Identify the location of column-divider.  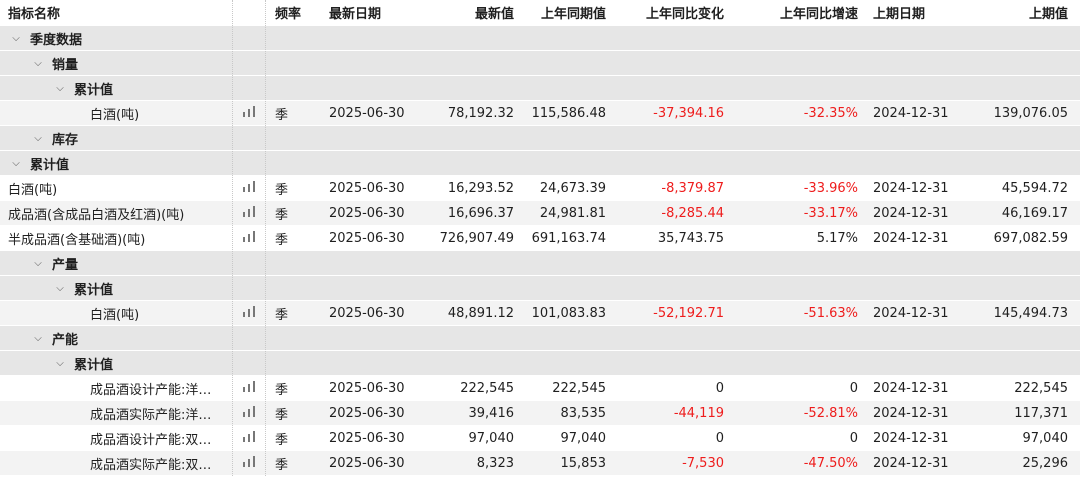
(265, 238).